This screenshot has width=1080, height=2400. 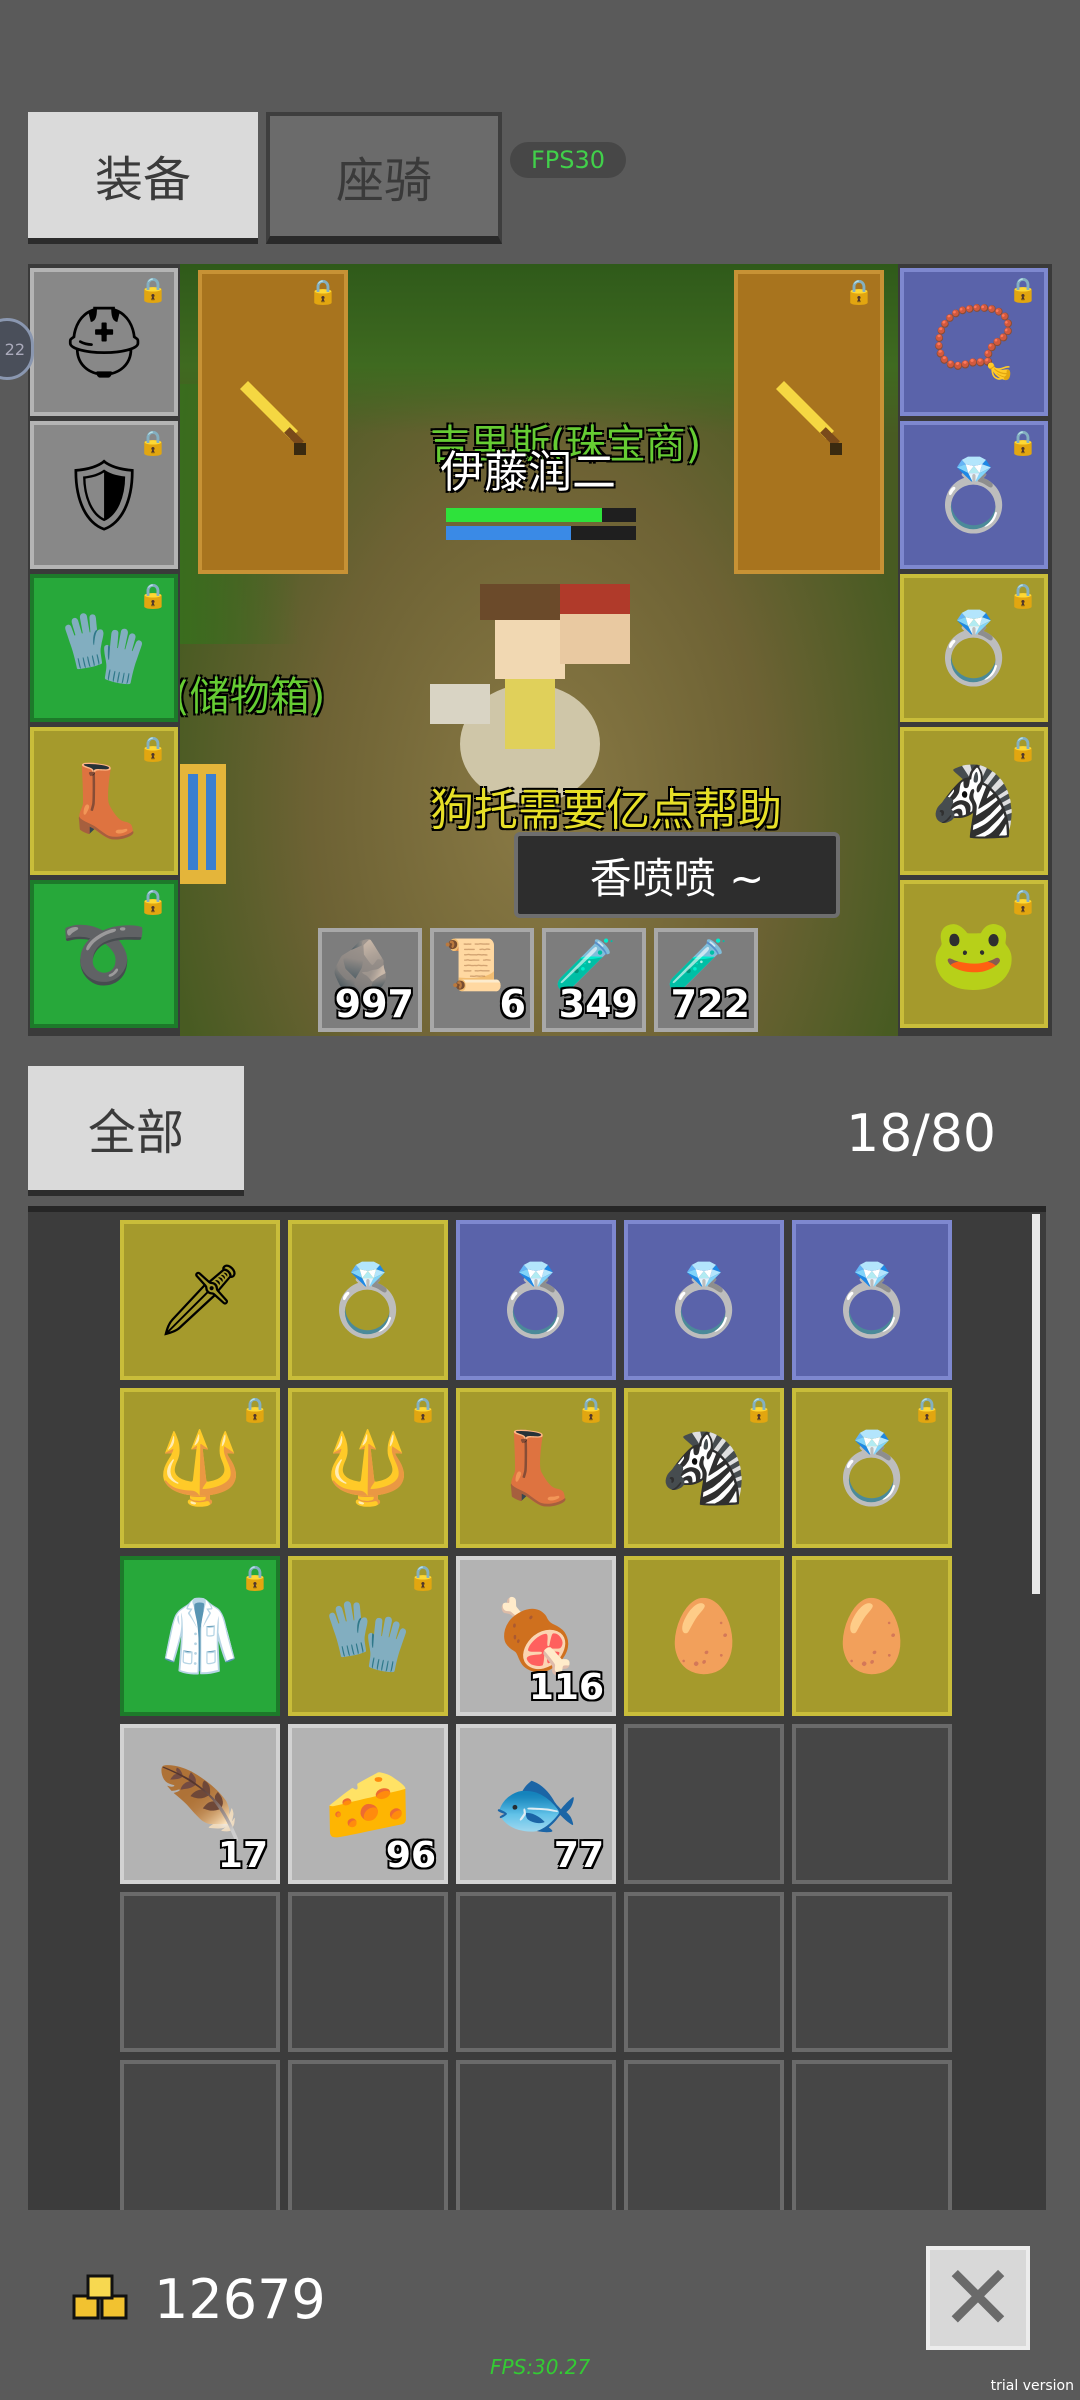 I want to click on gold-coins-icon, so click(x=100, y=2297).